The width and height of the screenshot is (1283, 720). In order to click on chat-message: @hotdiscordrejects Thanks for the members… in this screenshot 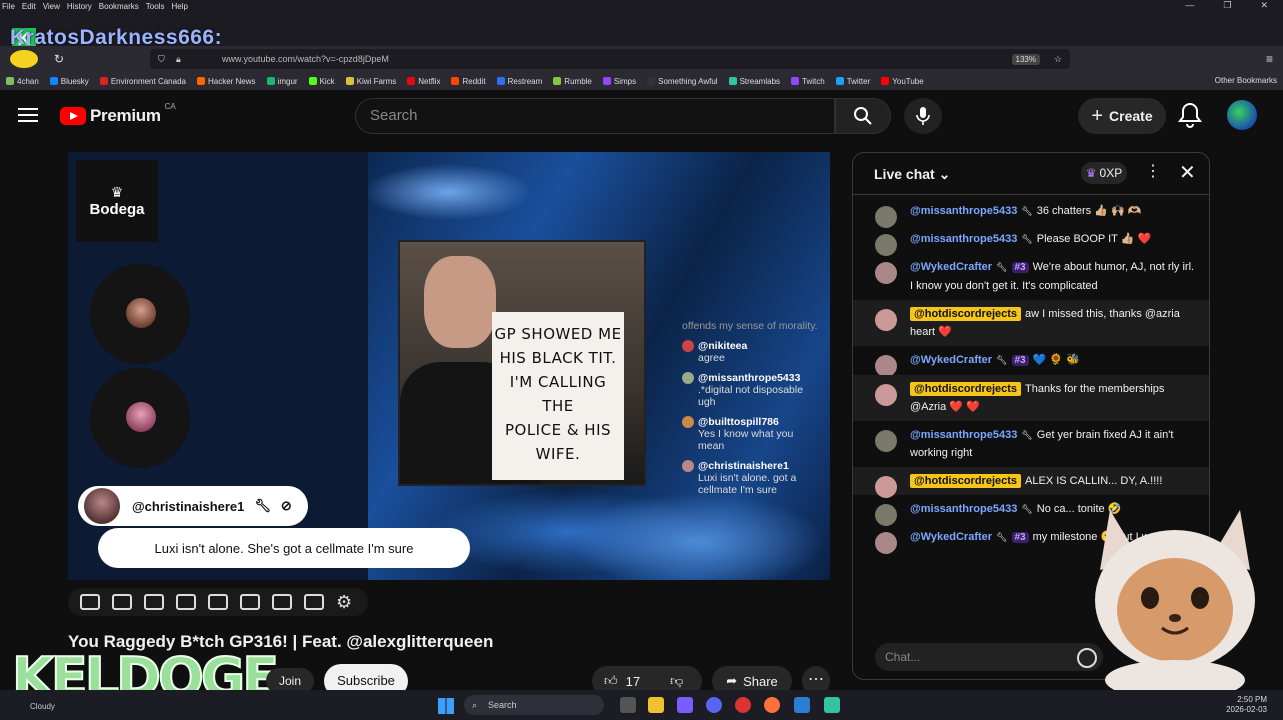, I will do `click(1031, 398)`.